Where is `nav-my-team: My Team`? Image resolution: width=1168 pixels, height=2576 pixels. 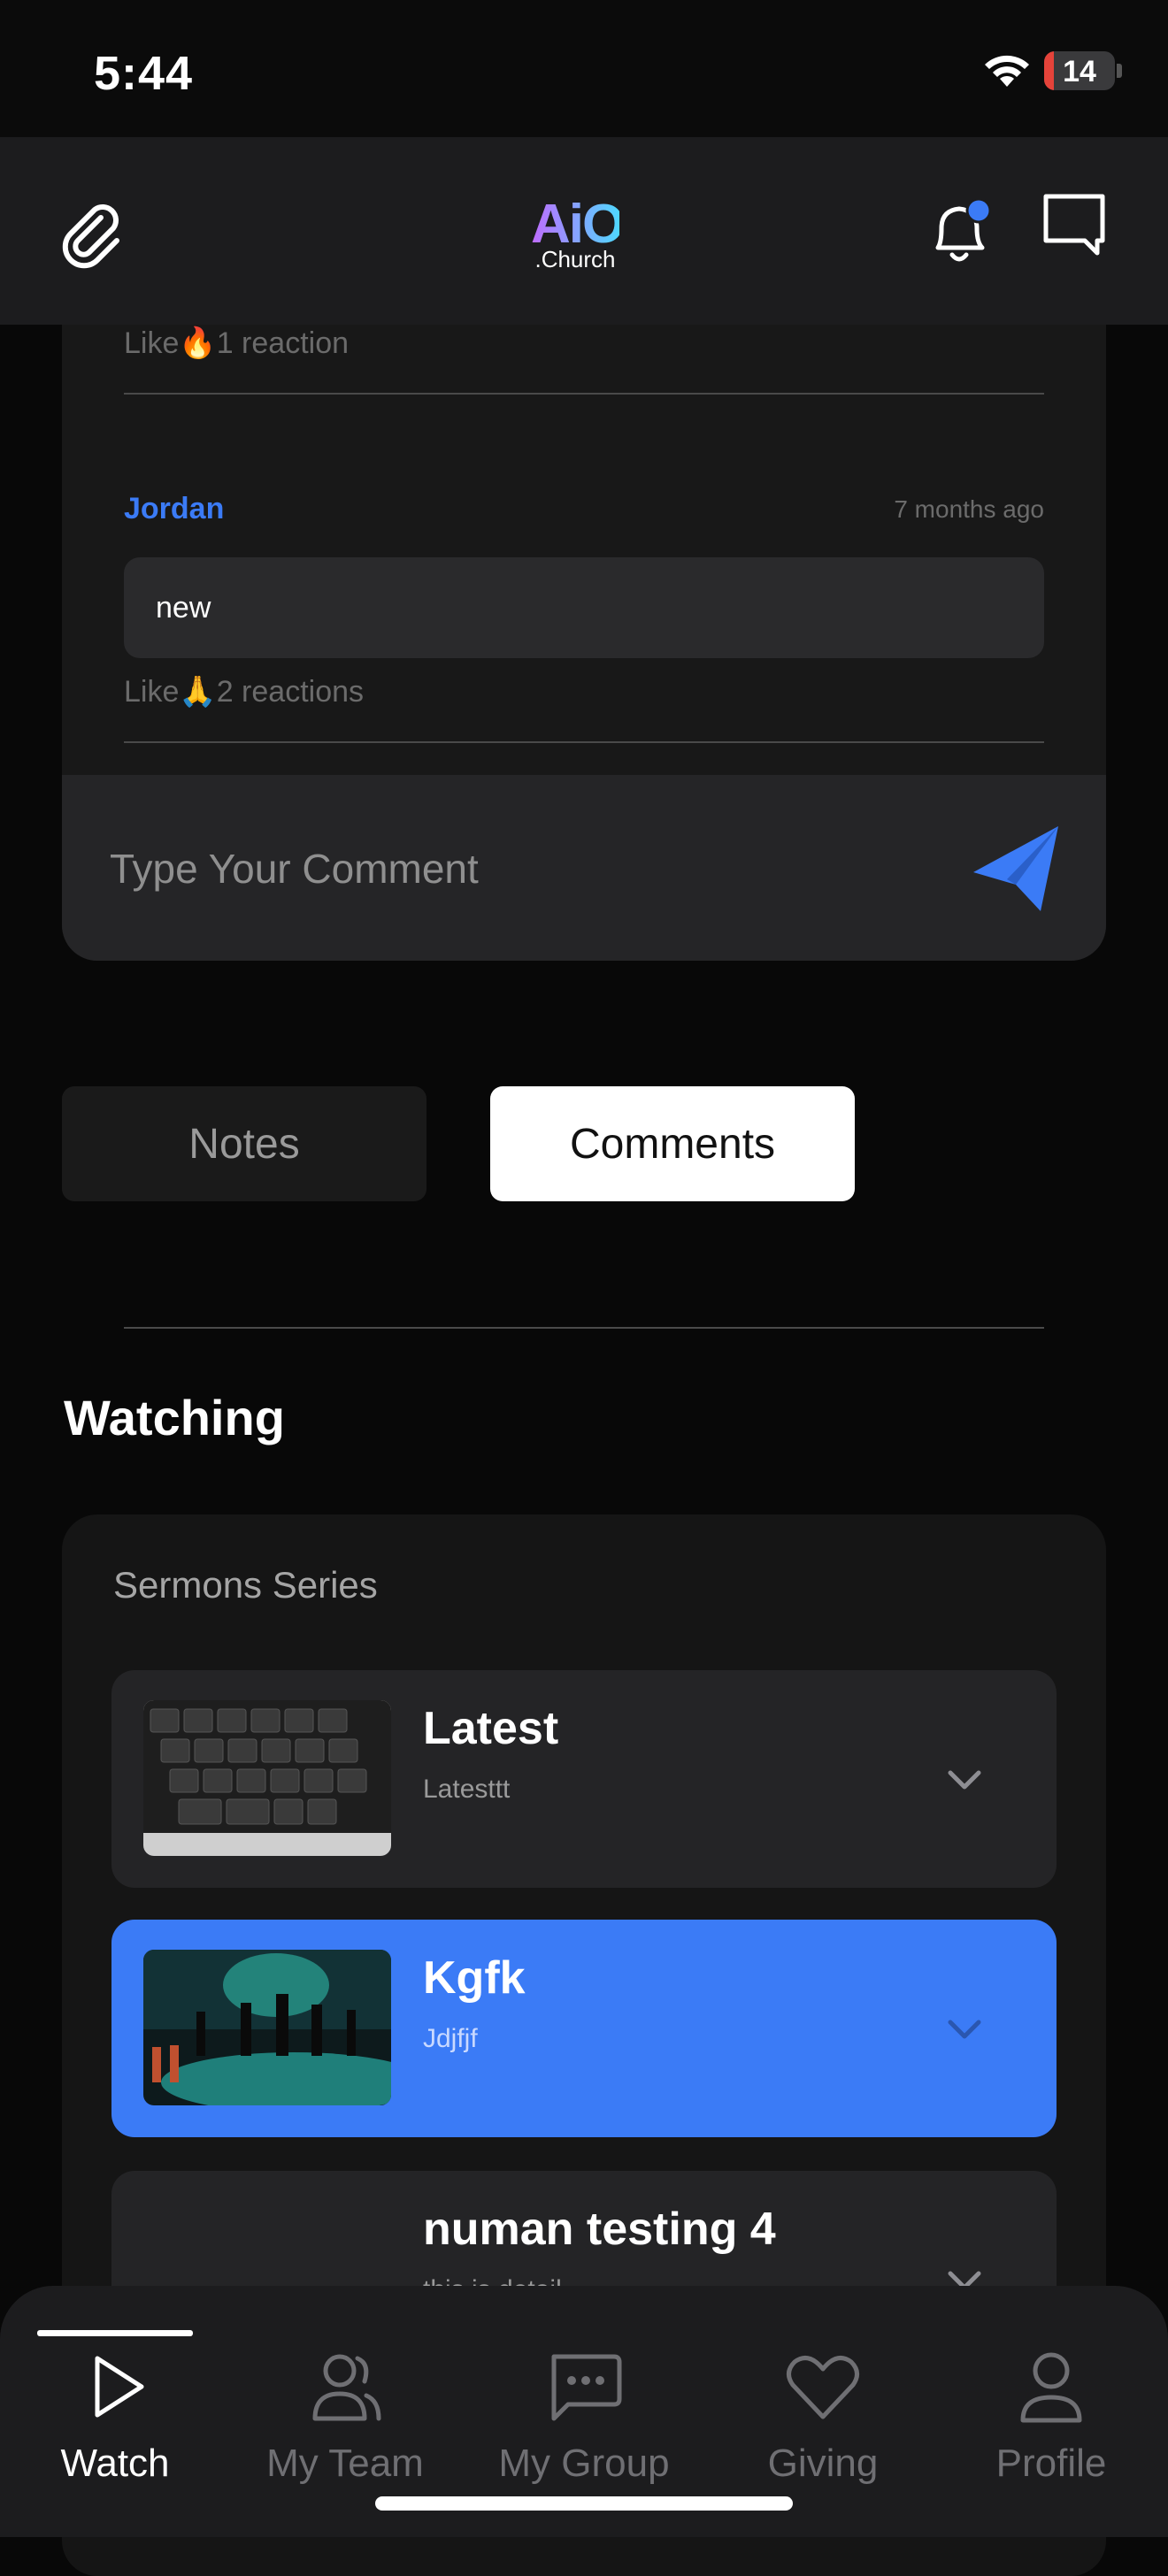 nav-my-team: My Team is located at coordinates (345, 2419).